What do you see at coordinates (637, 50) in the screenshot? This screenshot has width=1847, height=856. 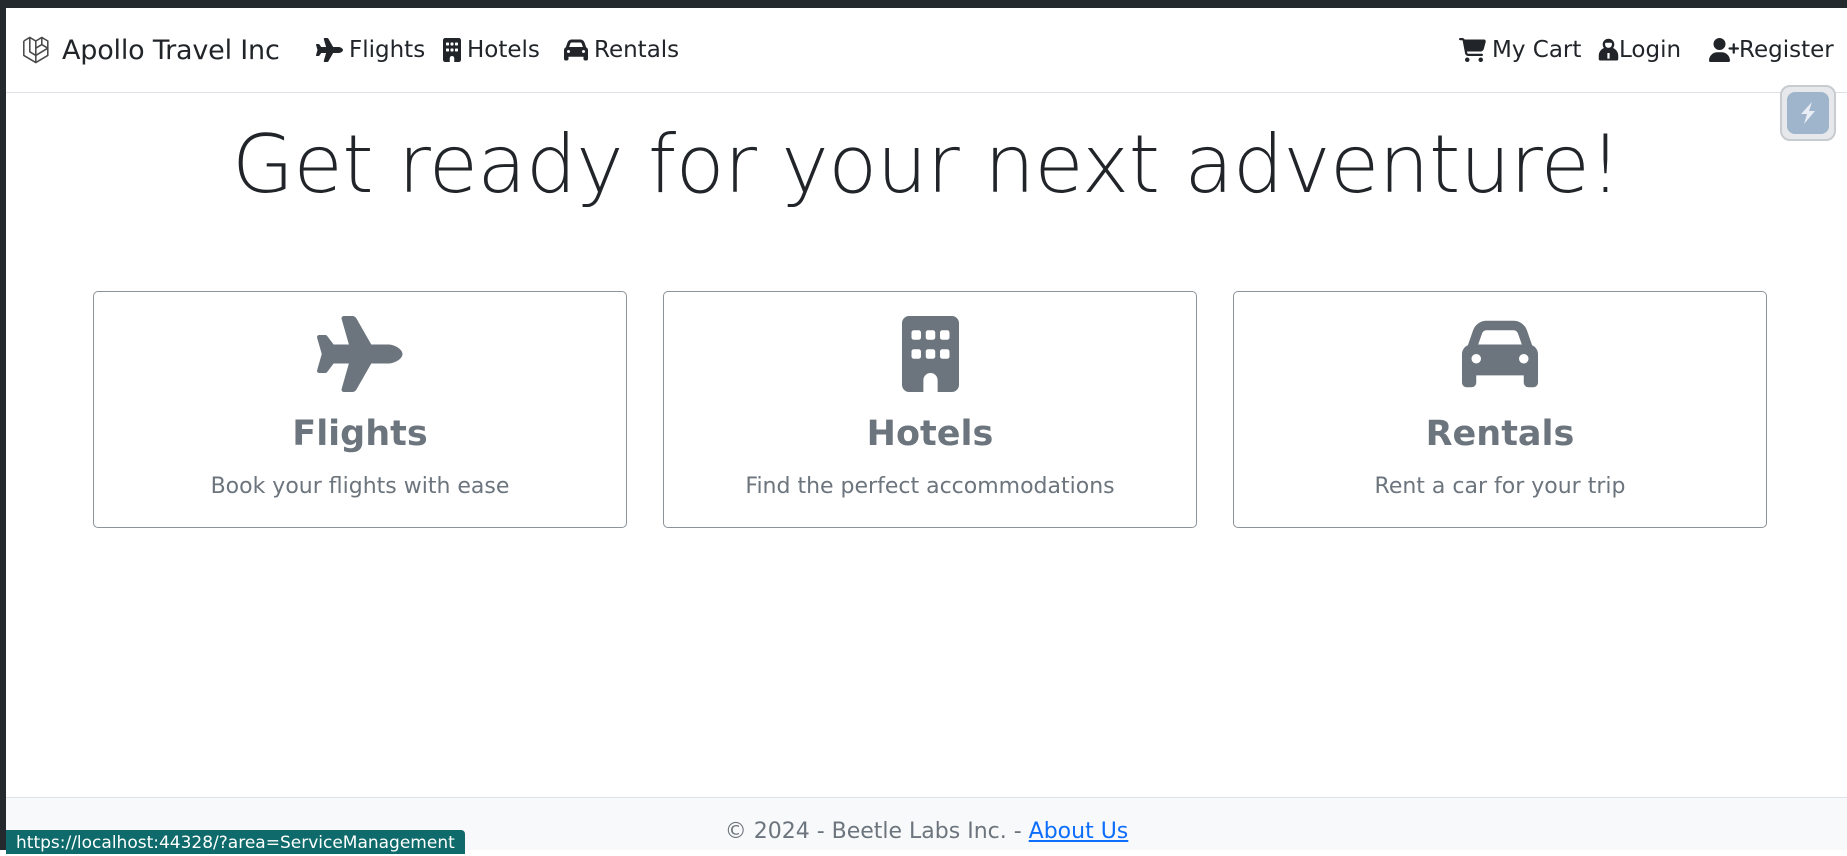 I see `nav-link-label: Rentals` at bounding box center [637, 50].